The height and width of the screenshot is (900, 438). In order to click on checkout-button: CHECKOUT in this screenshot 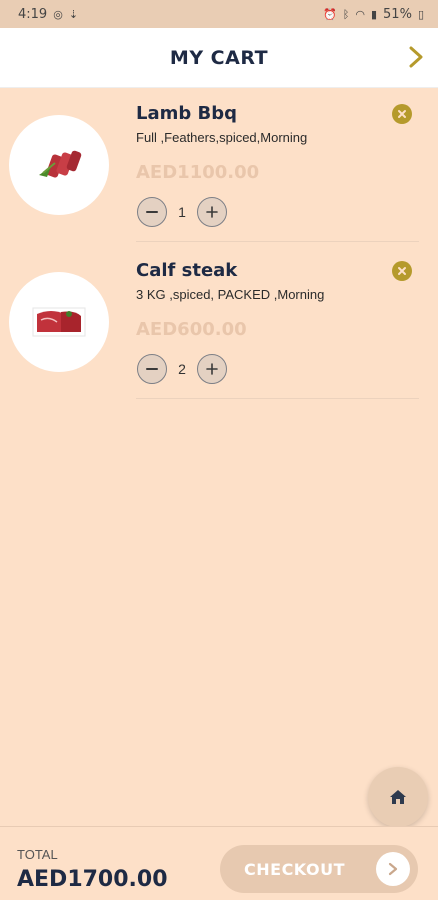, I will do `click(319, 869)`.